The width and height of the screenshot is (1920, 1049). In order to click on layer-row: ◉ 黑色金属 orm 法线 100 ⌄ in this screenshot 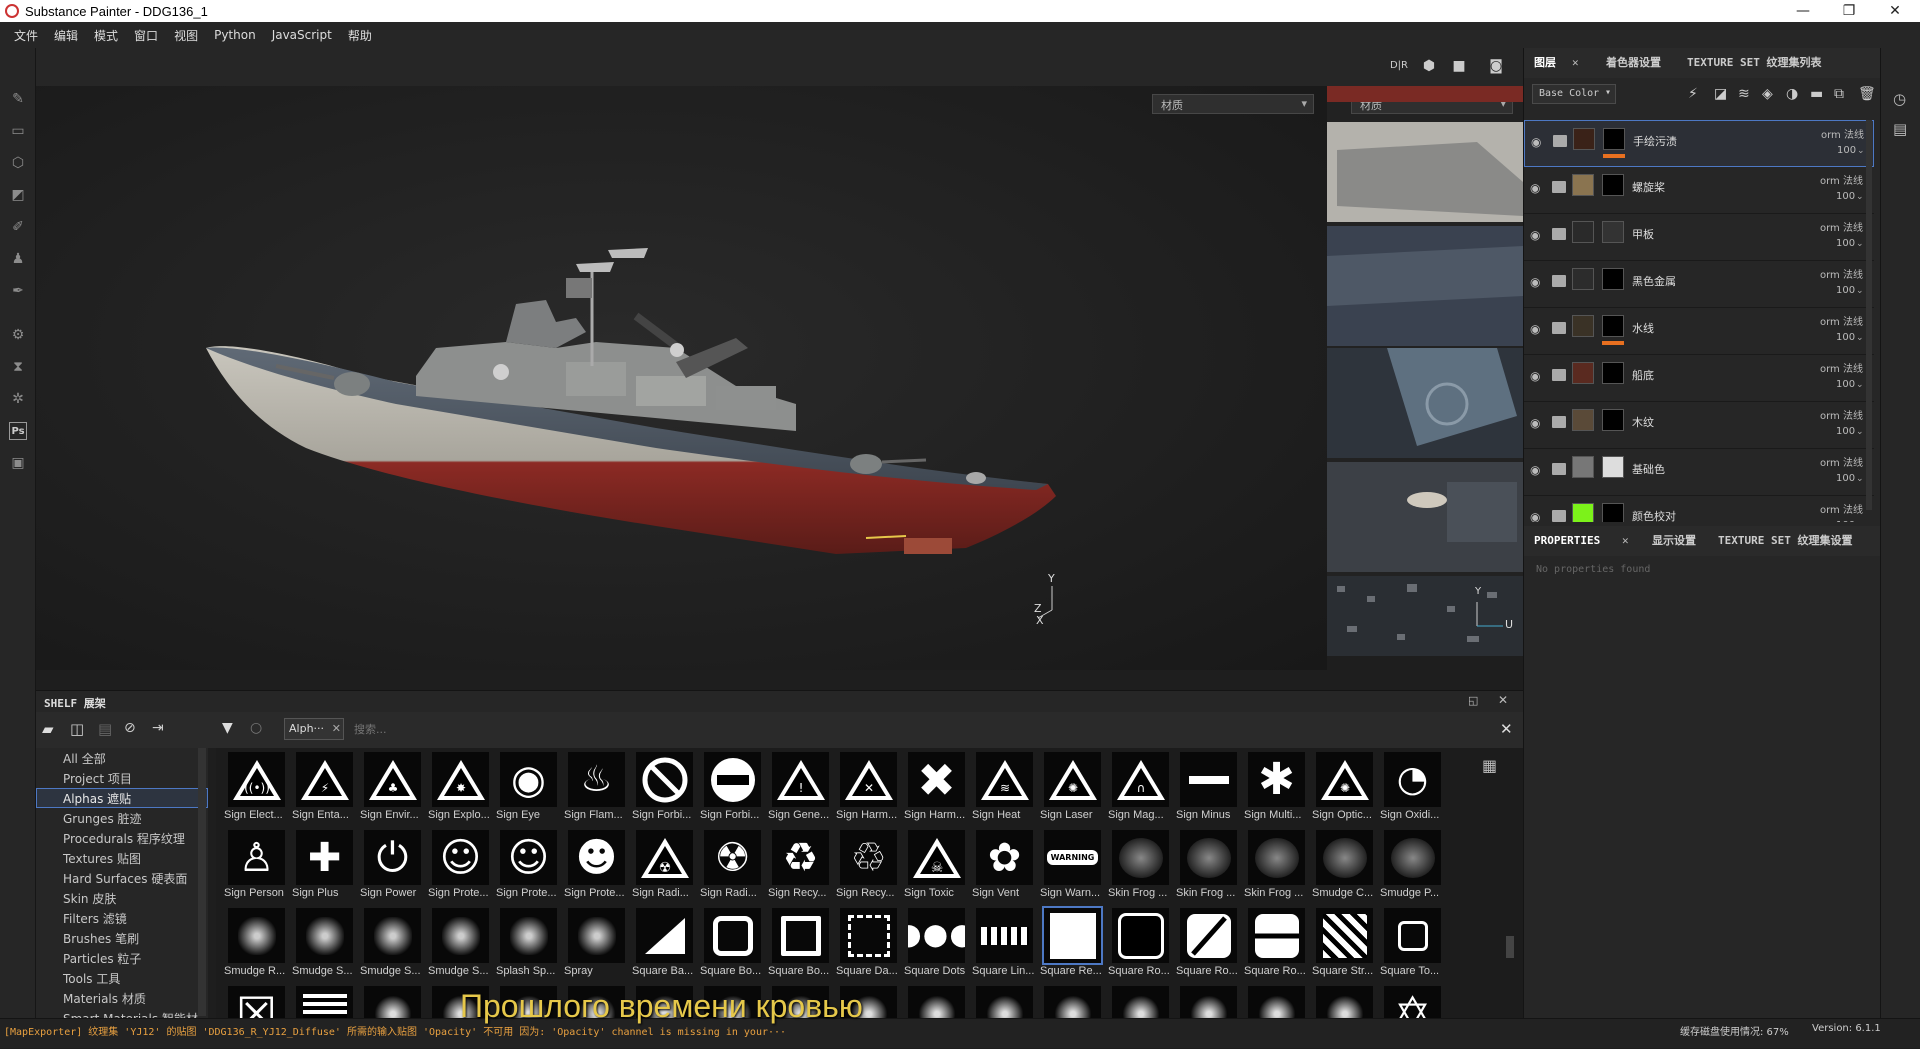, I will do `click(1699, 284)`.